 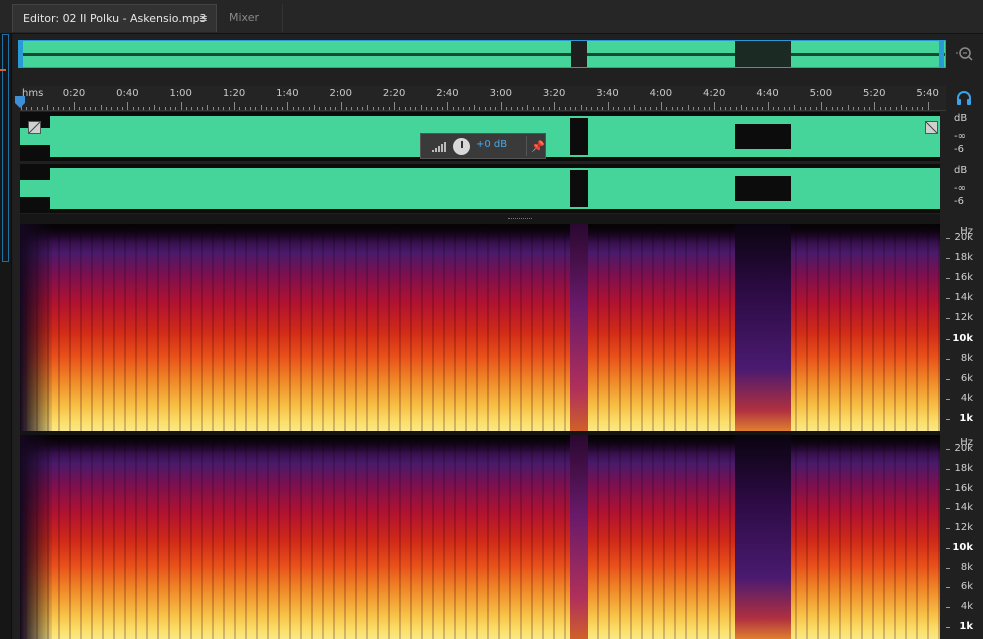 I want to click on volume-knob, so click(x=461, y=146).